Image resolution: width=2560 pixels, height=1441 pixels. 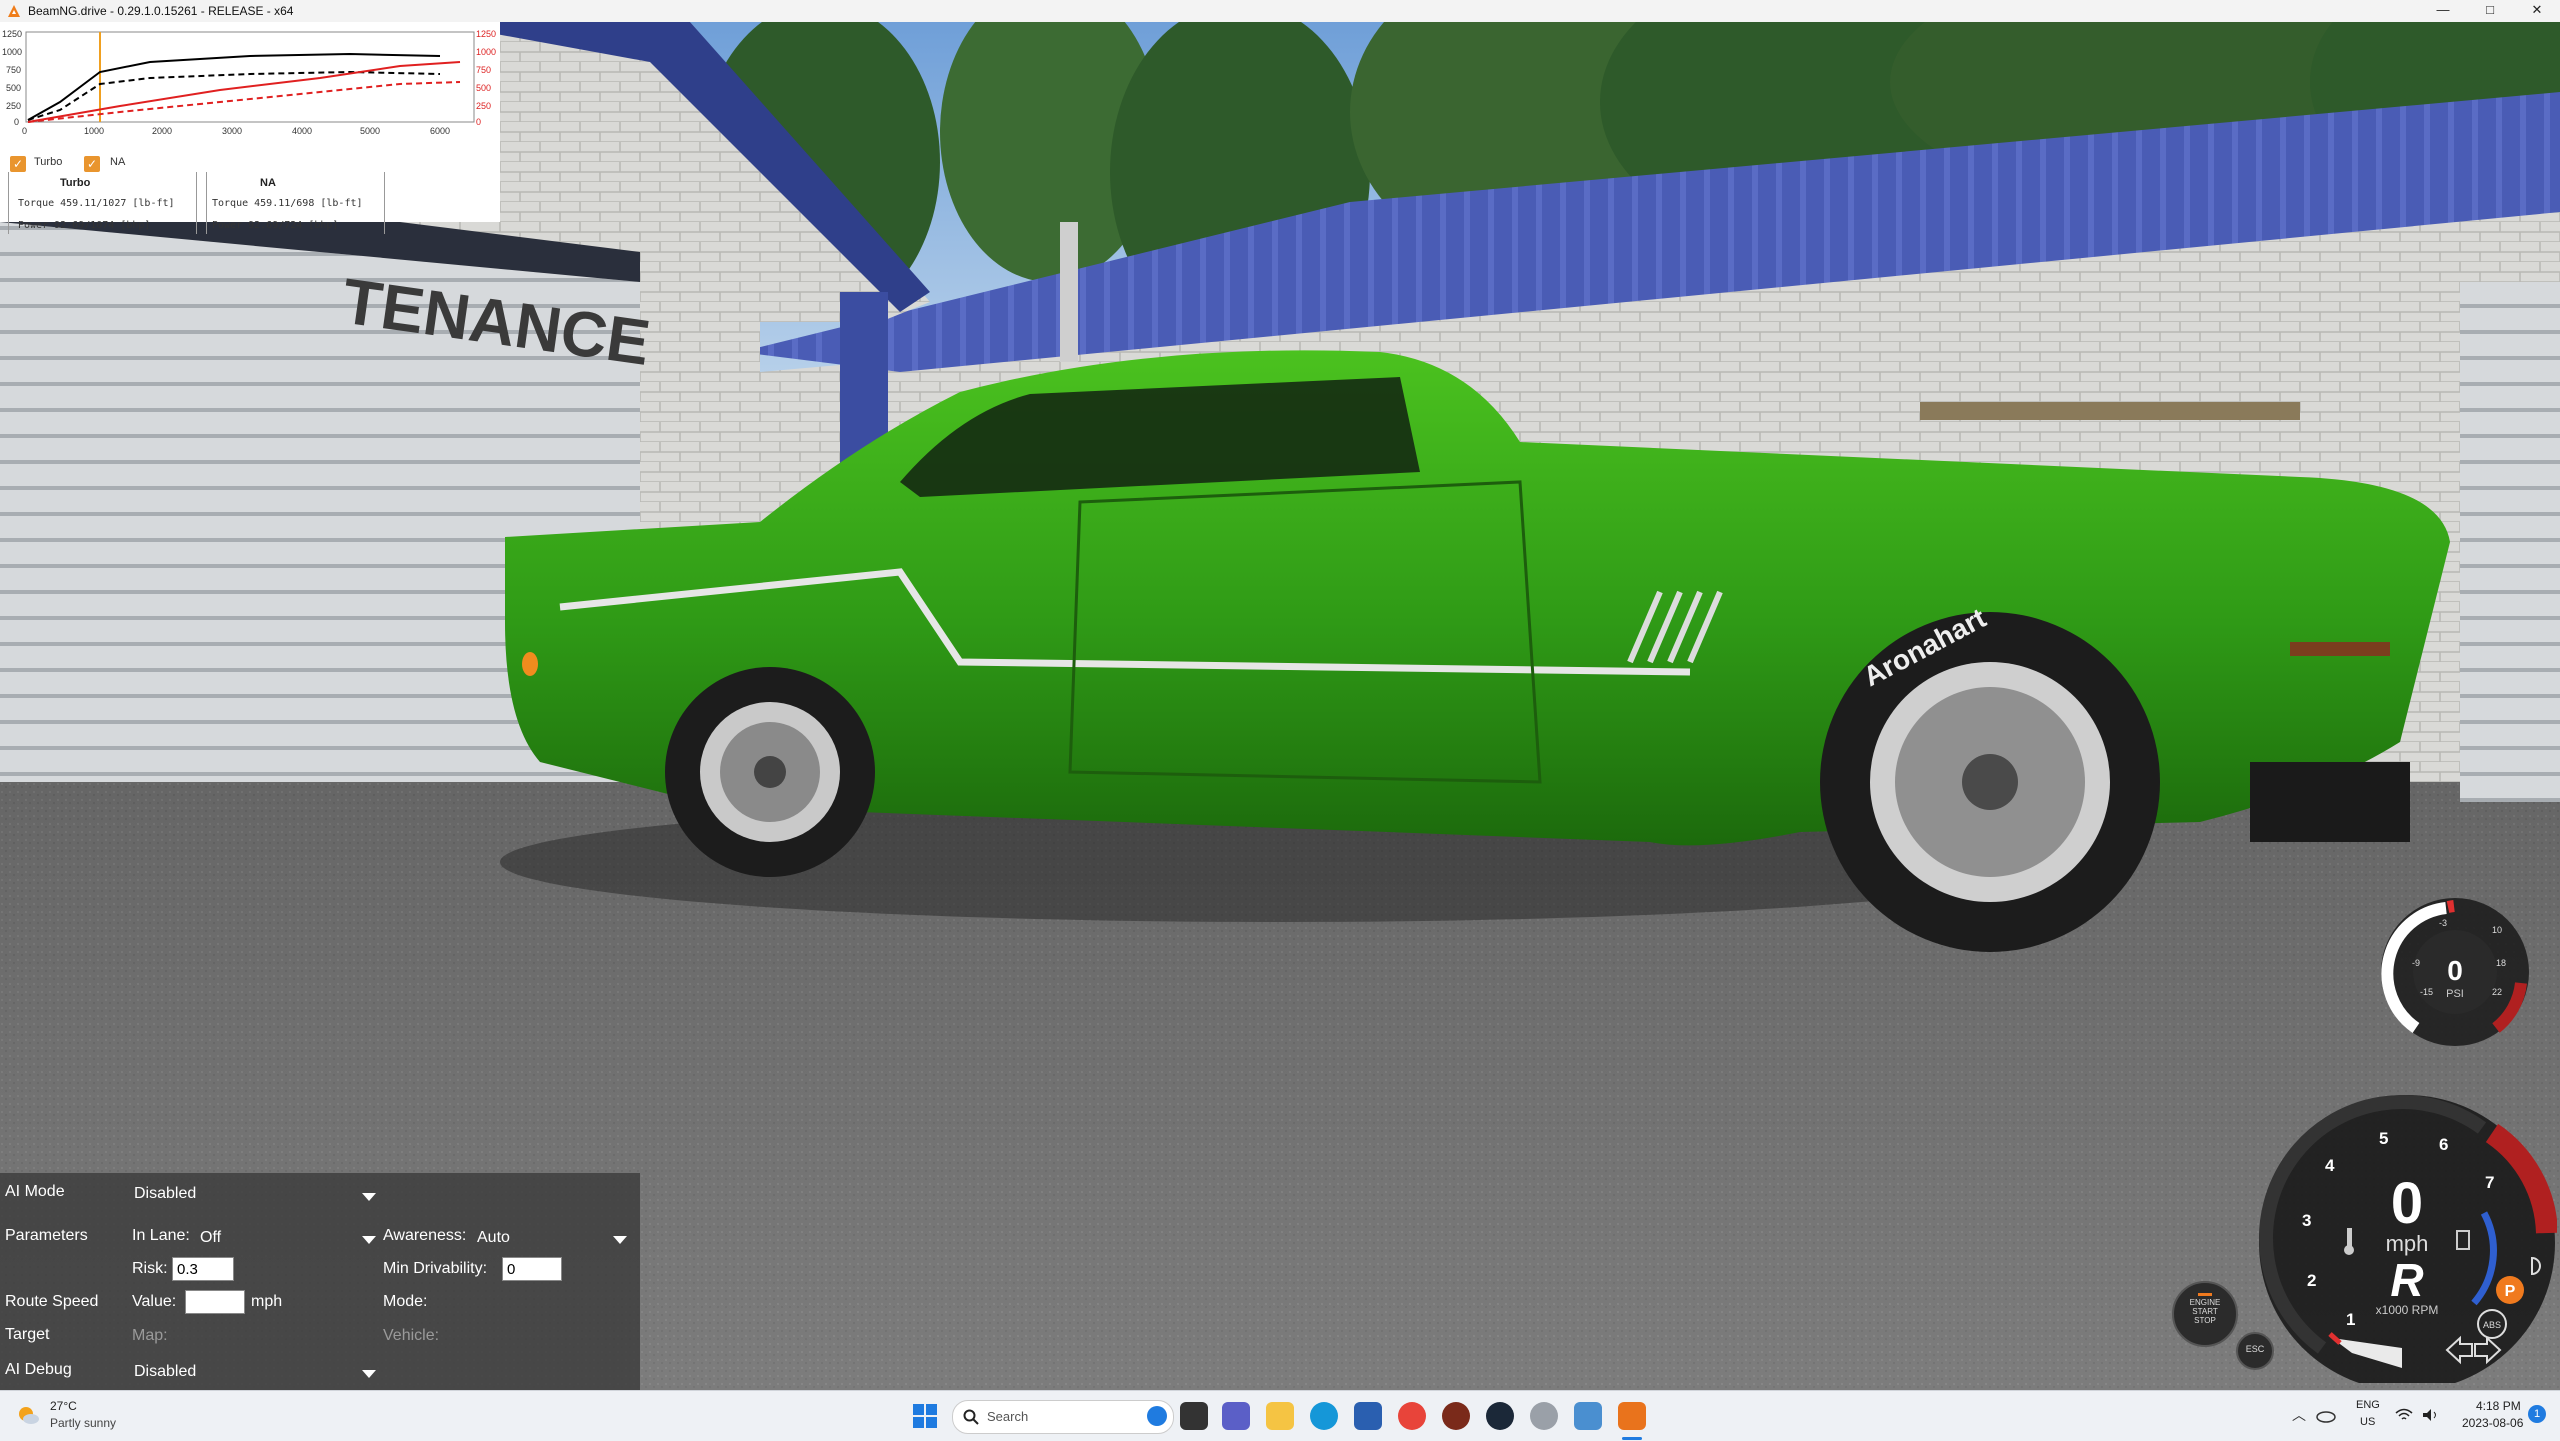 I want to click on boost-tick: -3, so click(x=2443, y=923).